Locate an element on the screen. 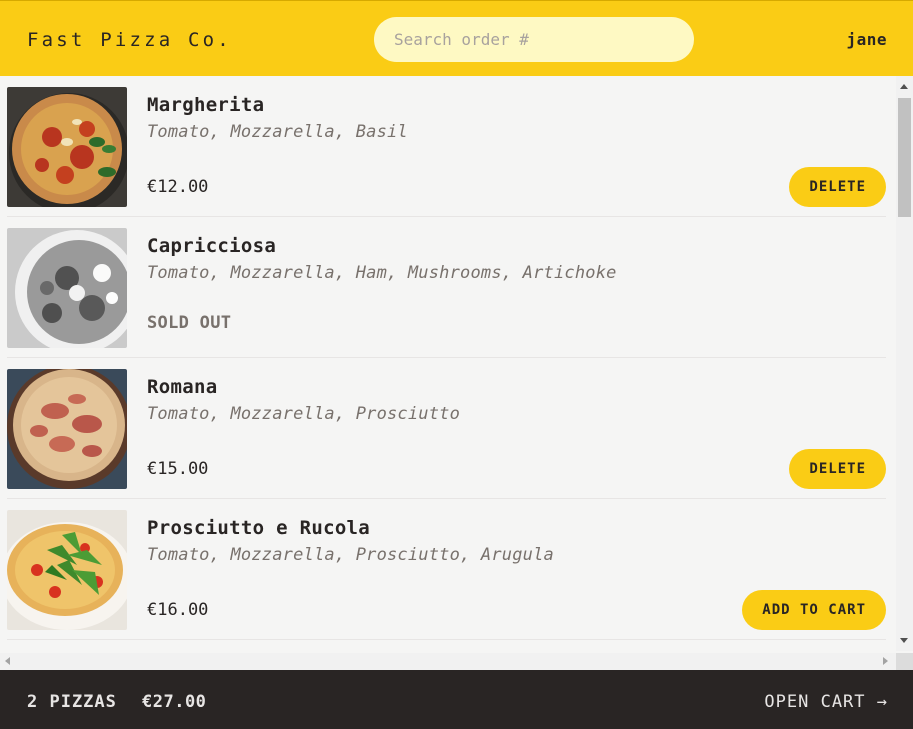 This screenshot has width=913, height=729. pizza-ingredients: Tomato, Mozzarella, Basil is located at coordinates (277, 132).